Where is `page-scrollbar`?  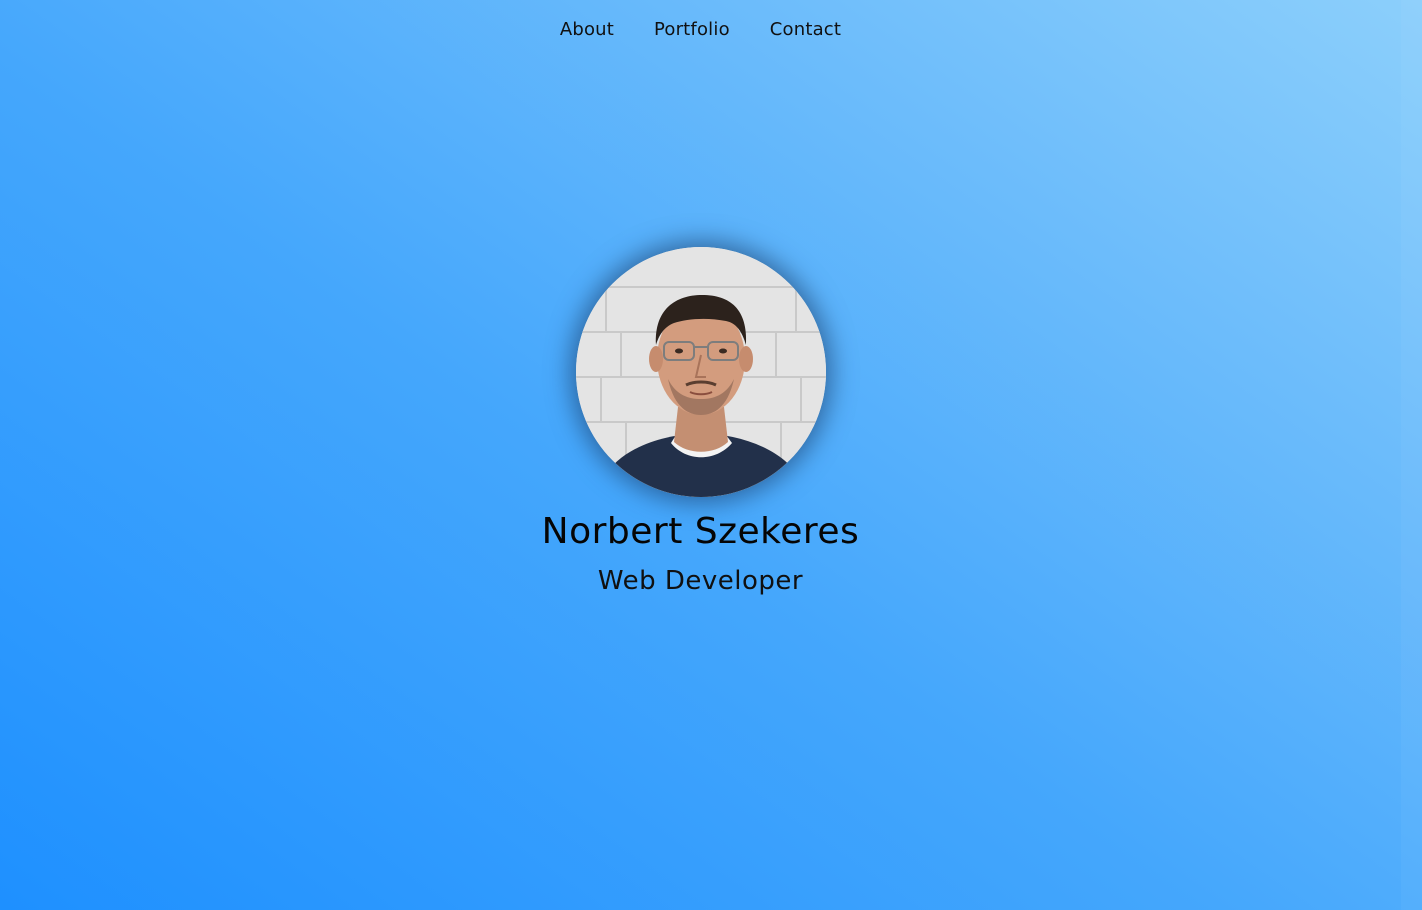 page-scrollbar is located at coordinates (1411, 455).